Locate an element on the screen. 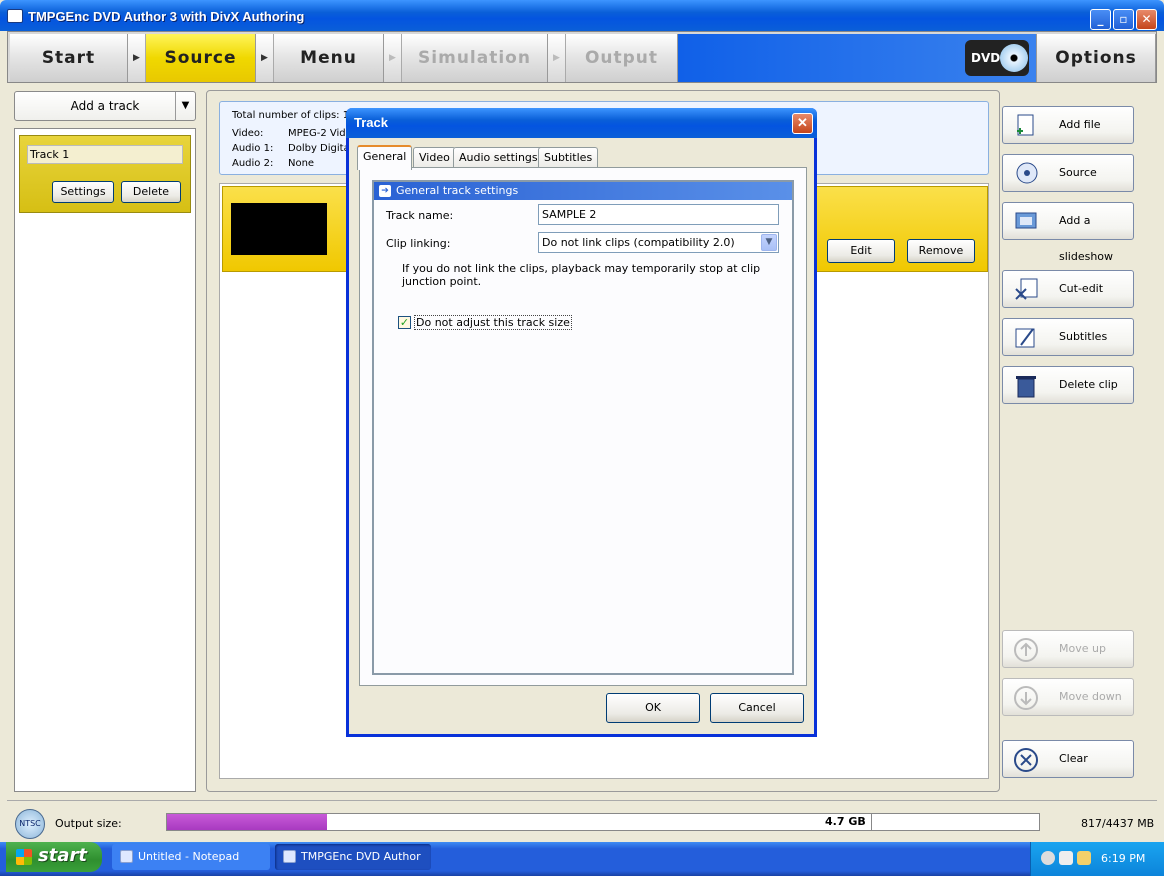  taskbar-item-label: Untitled - Notepad is located at coordinates (189, 856).